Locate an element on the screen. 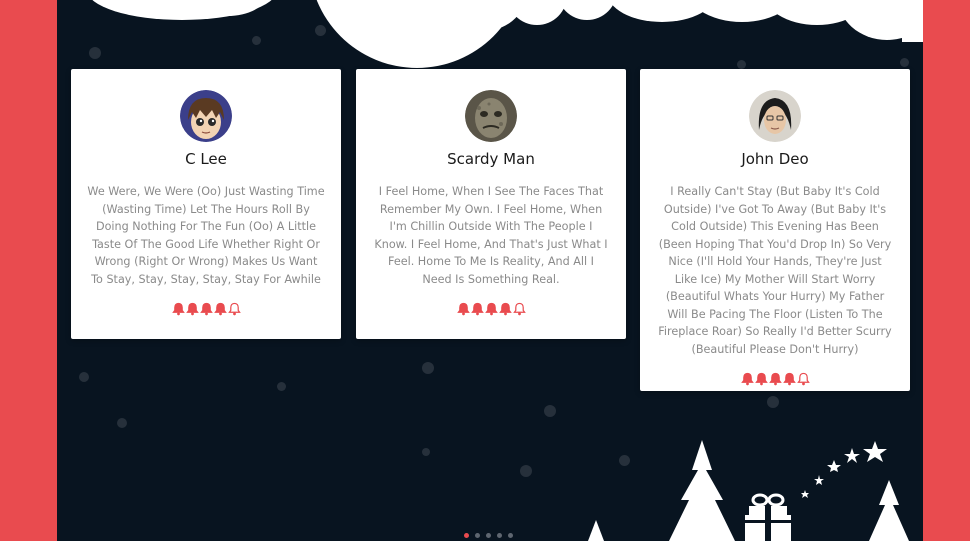 The height and width of the screenshot is (541, 970). carousel-pagination is located at coordinates (488, 535).